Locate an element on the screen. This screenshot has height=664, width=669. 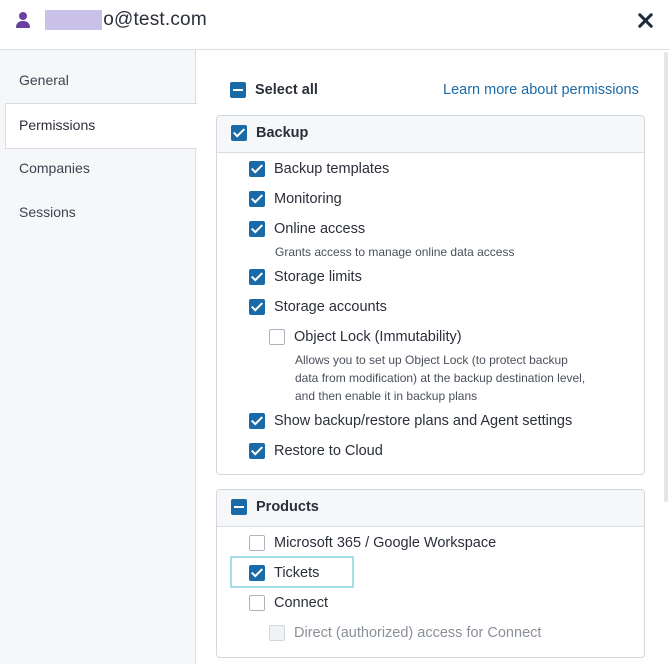
products-group-title: Products is located at coordinates (287, 507).